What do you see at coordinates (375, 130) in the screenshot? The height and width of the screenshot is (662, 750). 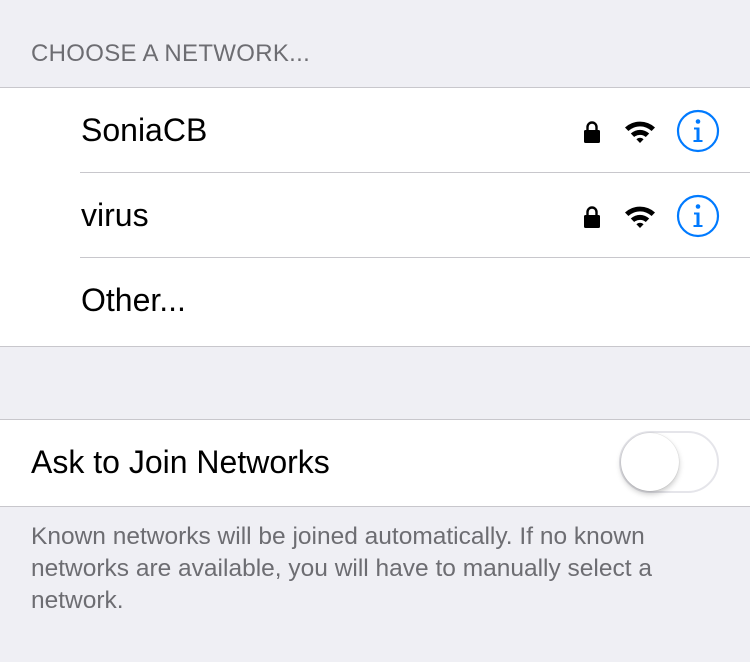 I see `network-row-soniacb: SoniaCB` at bounding box center [375, 130].